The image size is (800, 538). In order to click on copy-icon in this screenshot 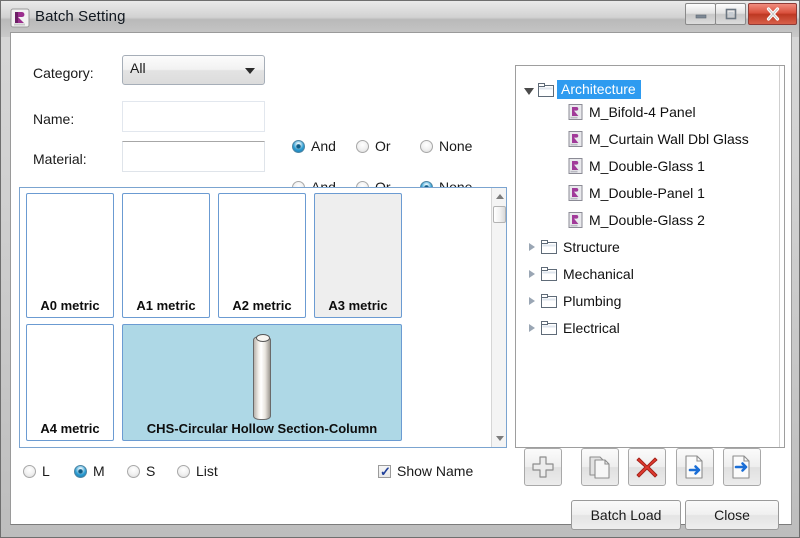, I will do `click(599, 467)`.